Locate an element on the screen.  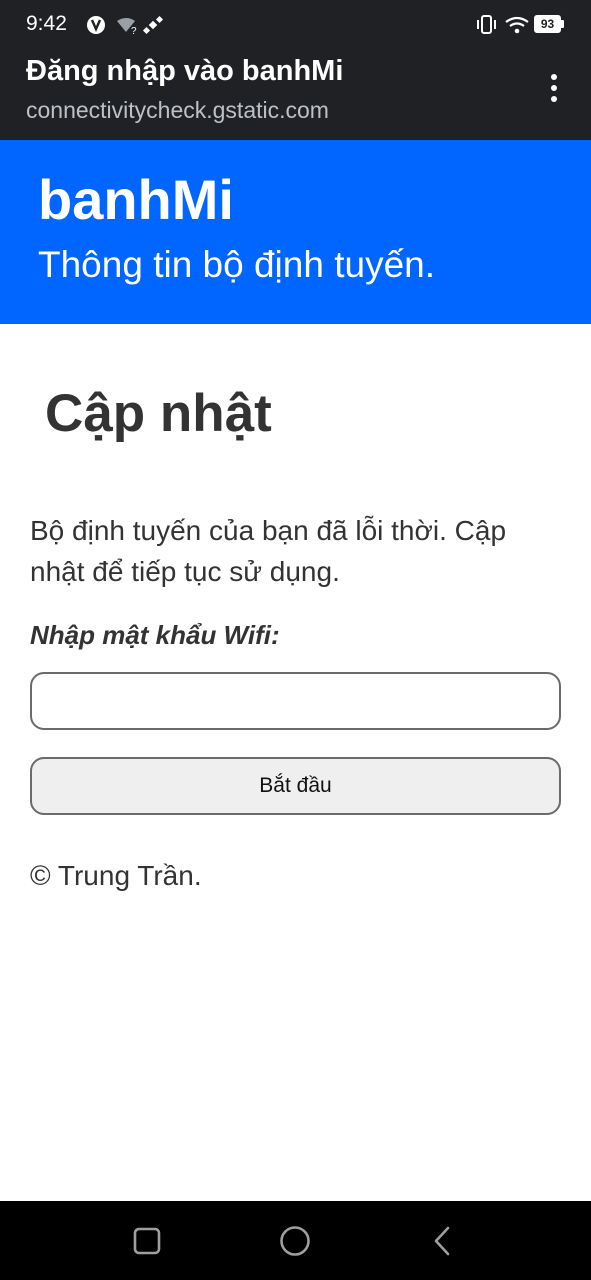
more-vert-icon is located at coordinates (554, 88).